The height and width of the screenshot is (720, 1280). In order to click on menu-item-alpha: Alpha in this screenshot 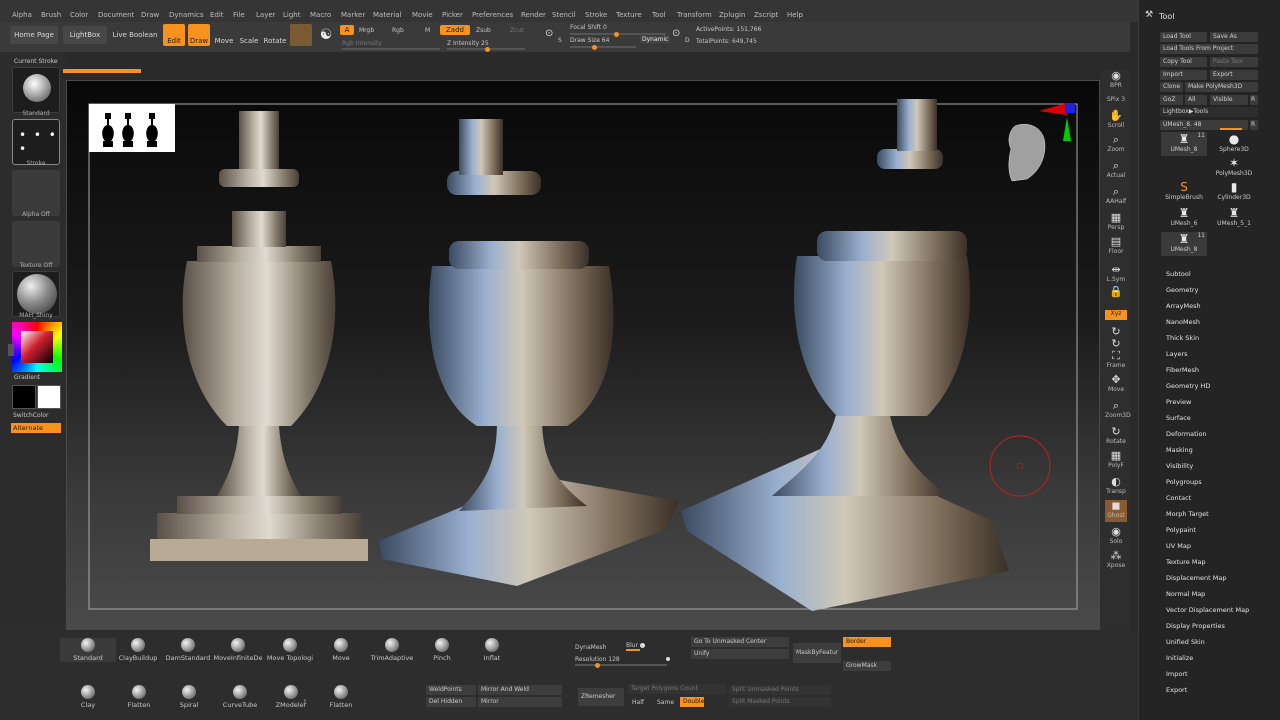, I will do `click(22, 15)`.